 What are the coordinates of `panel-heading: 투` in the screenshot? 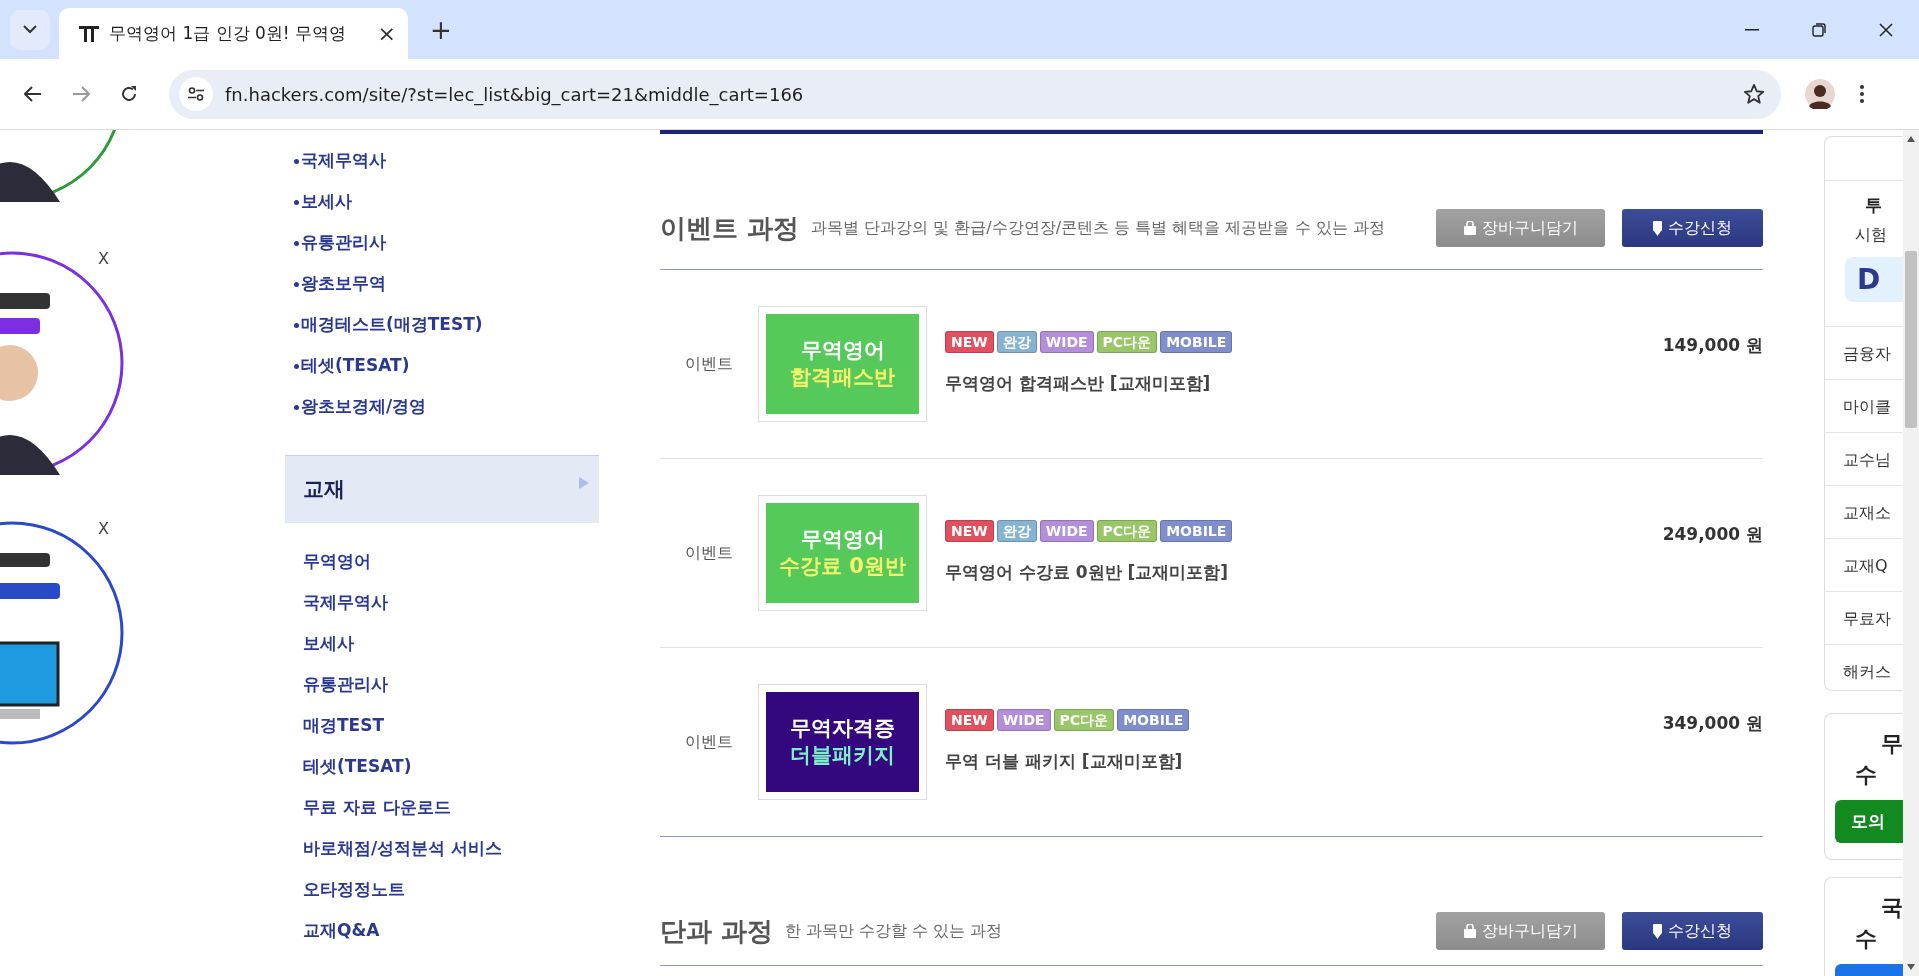 It's located at (1873, 205).